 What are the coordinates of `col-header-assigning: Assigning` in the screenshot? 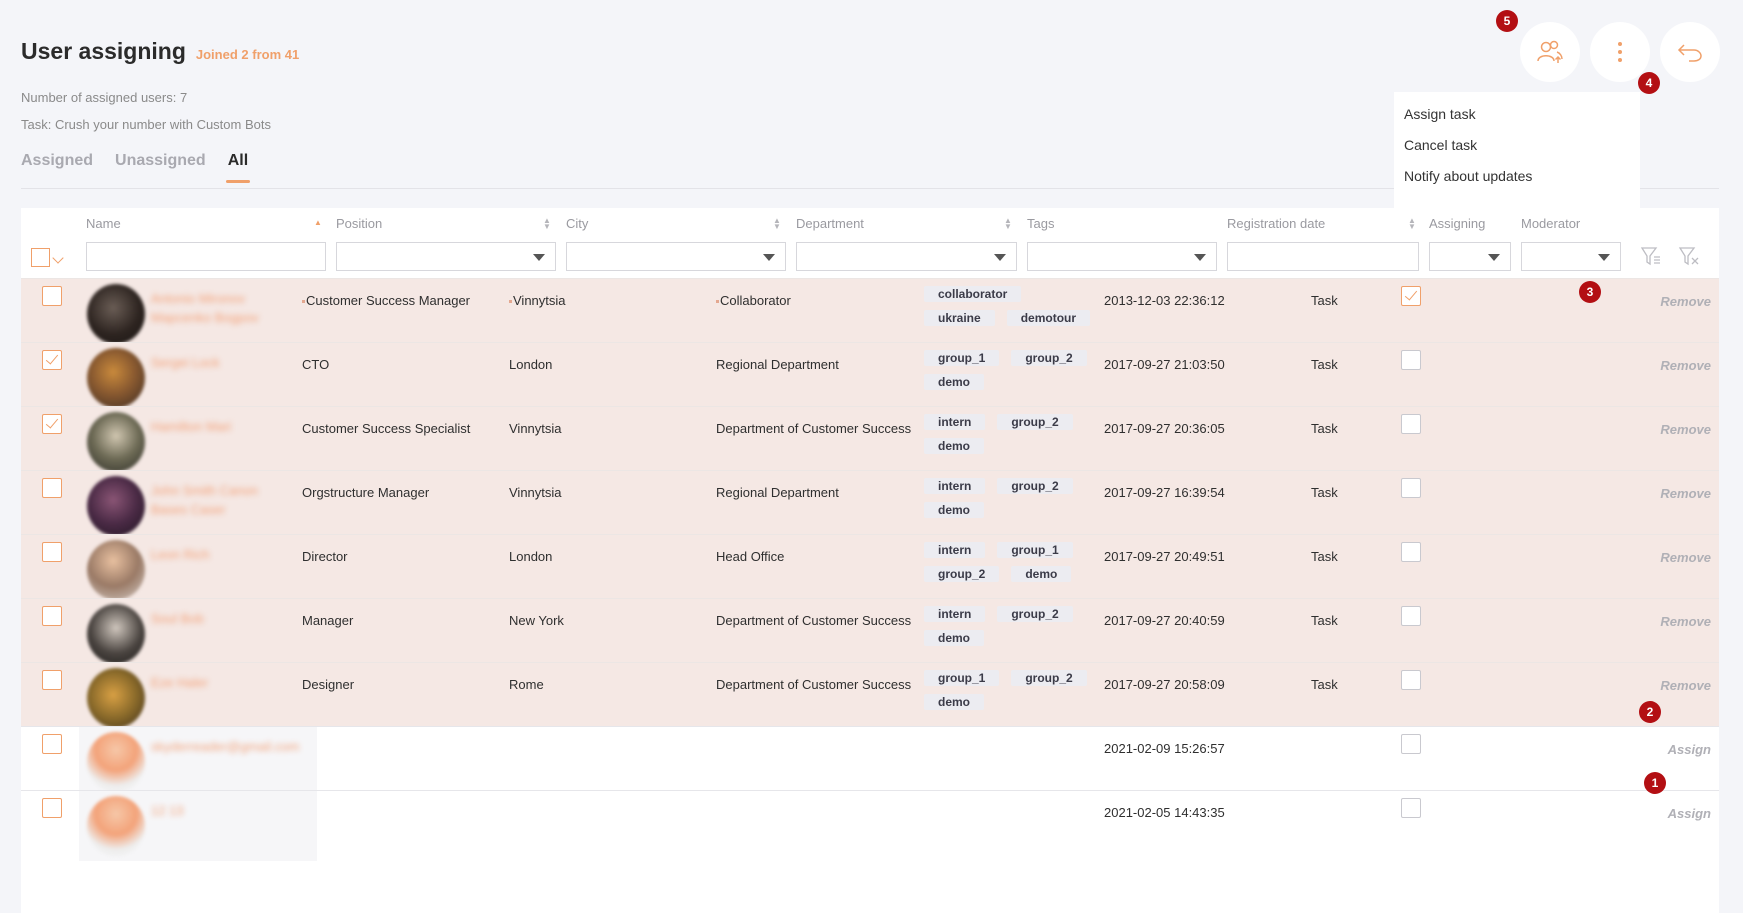 It's located at (1457, 223).